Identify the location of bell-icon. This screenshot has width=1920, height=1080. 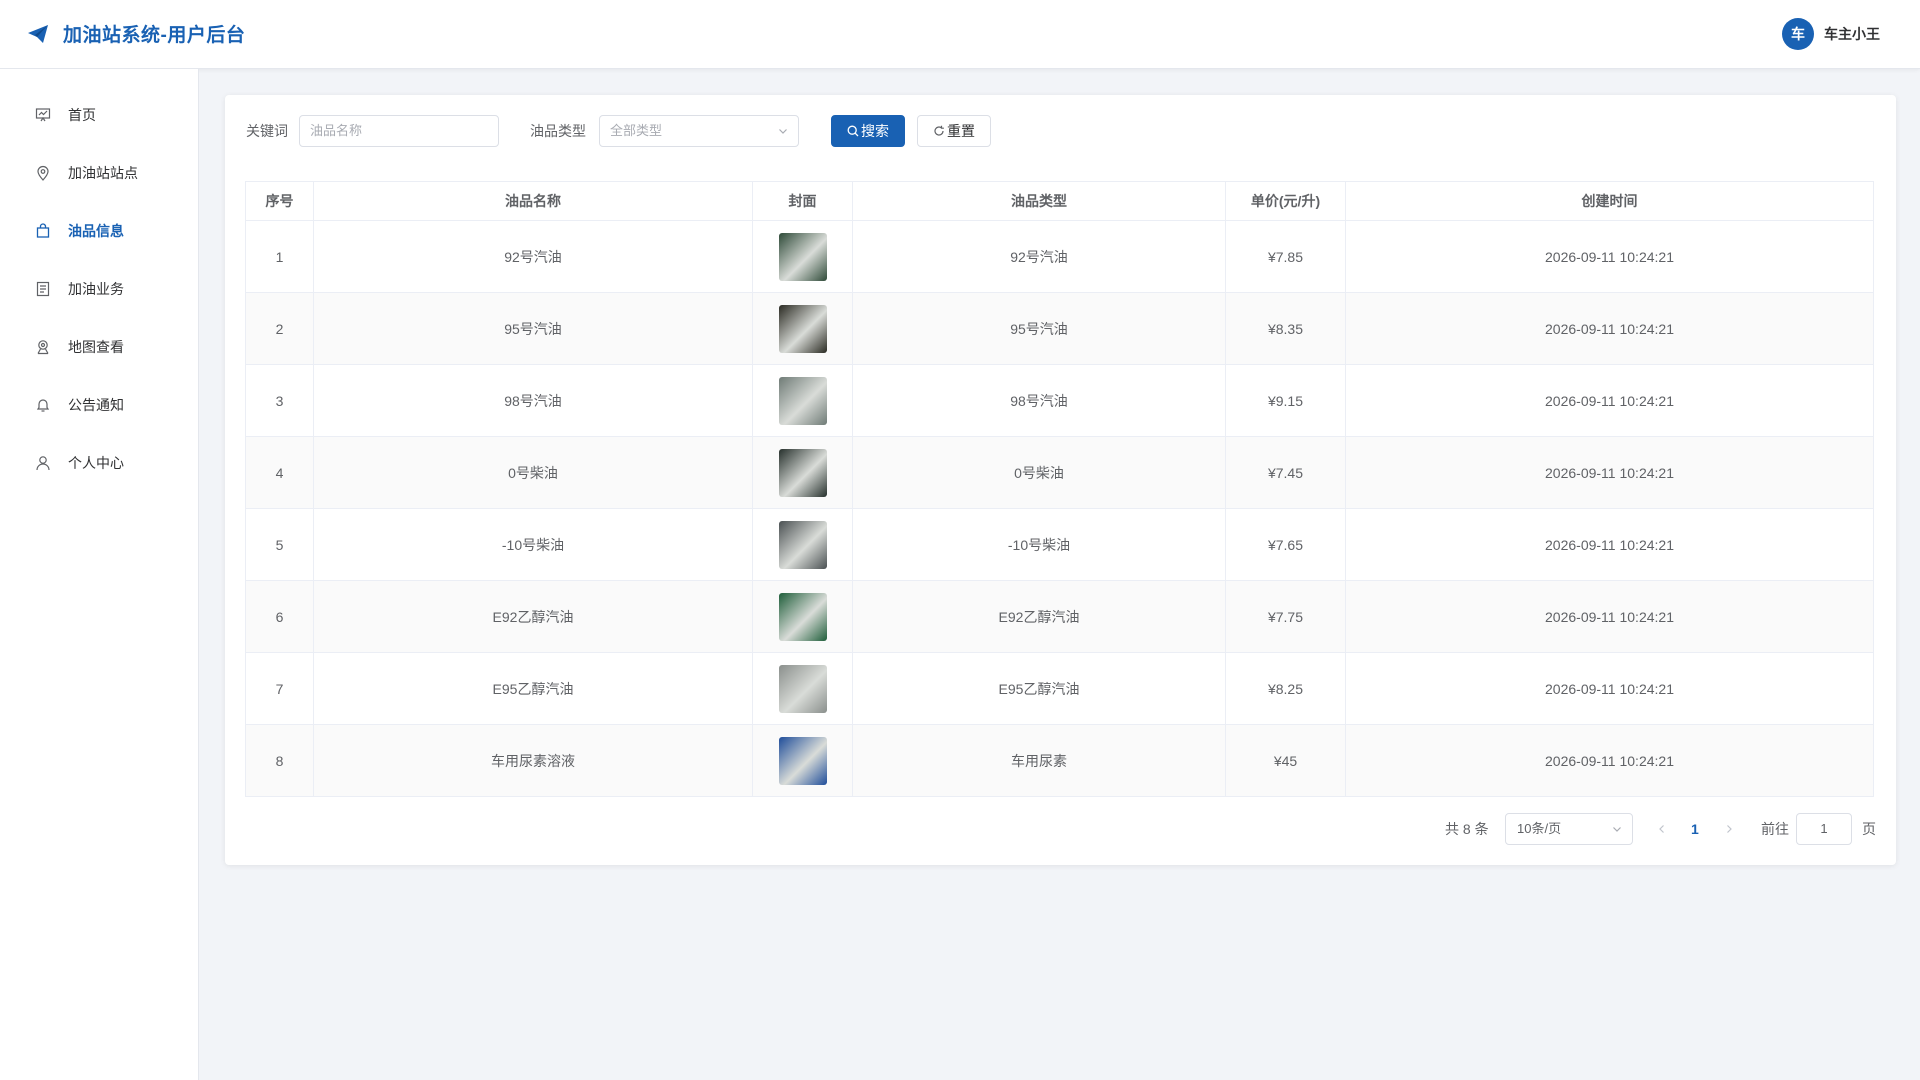
(43, 405).